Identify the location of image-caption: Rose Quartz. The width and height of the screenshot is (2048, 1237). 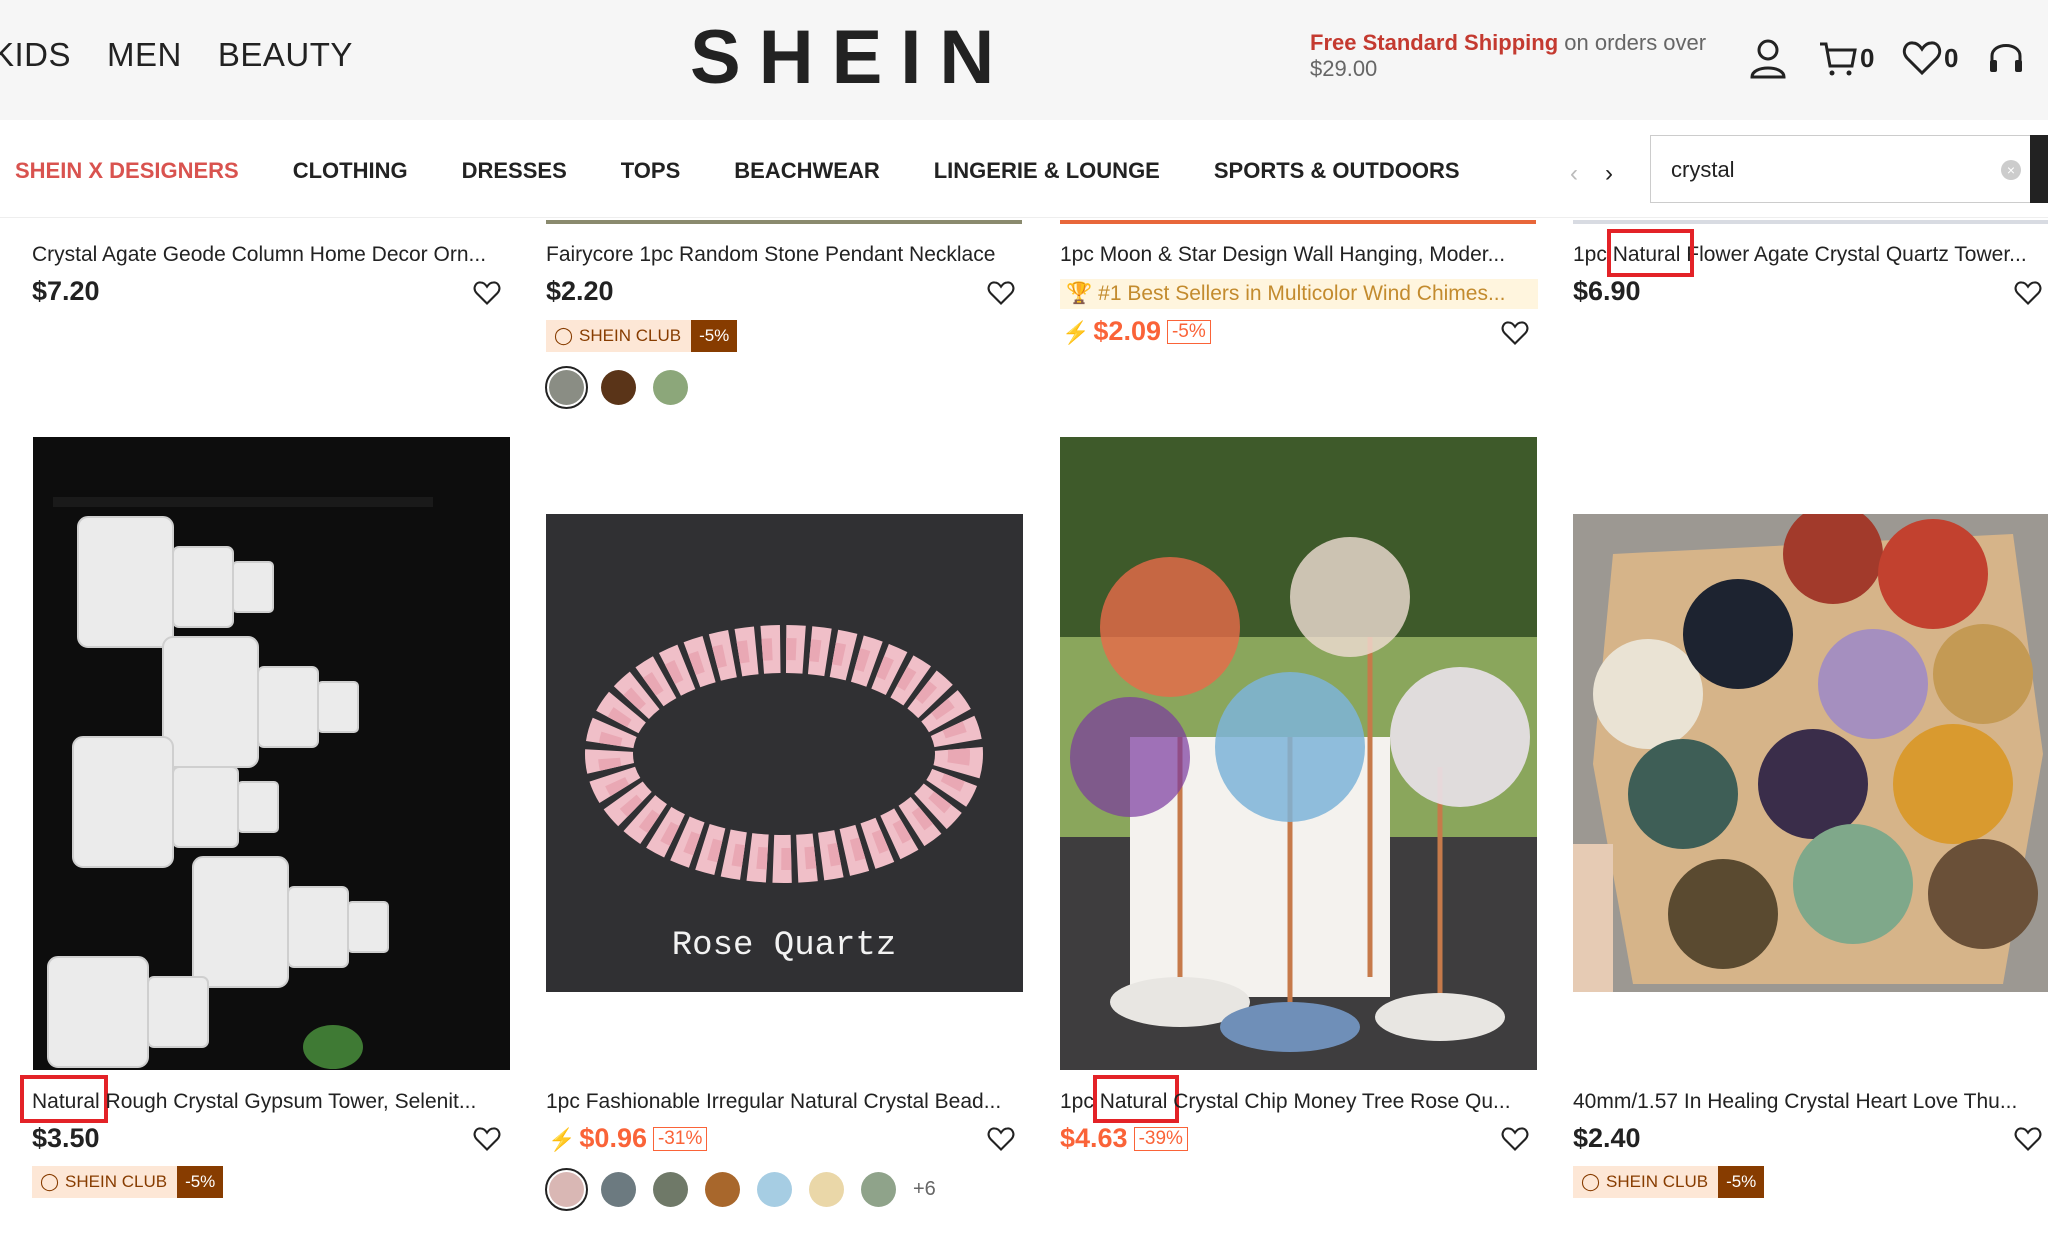
(784, 946).